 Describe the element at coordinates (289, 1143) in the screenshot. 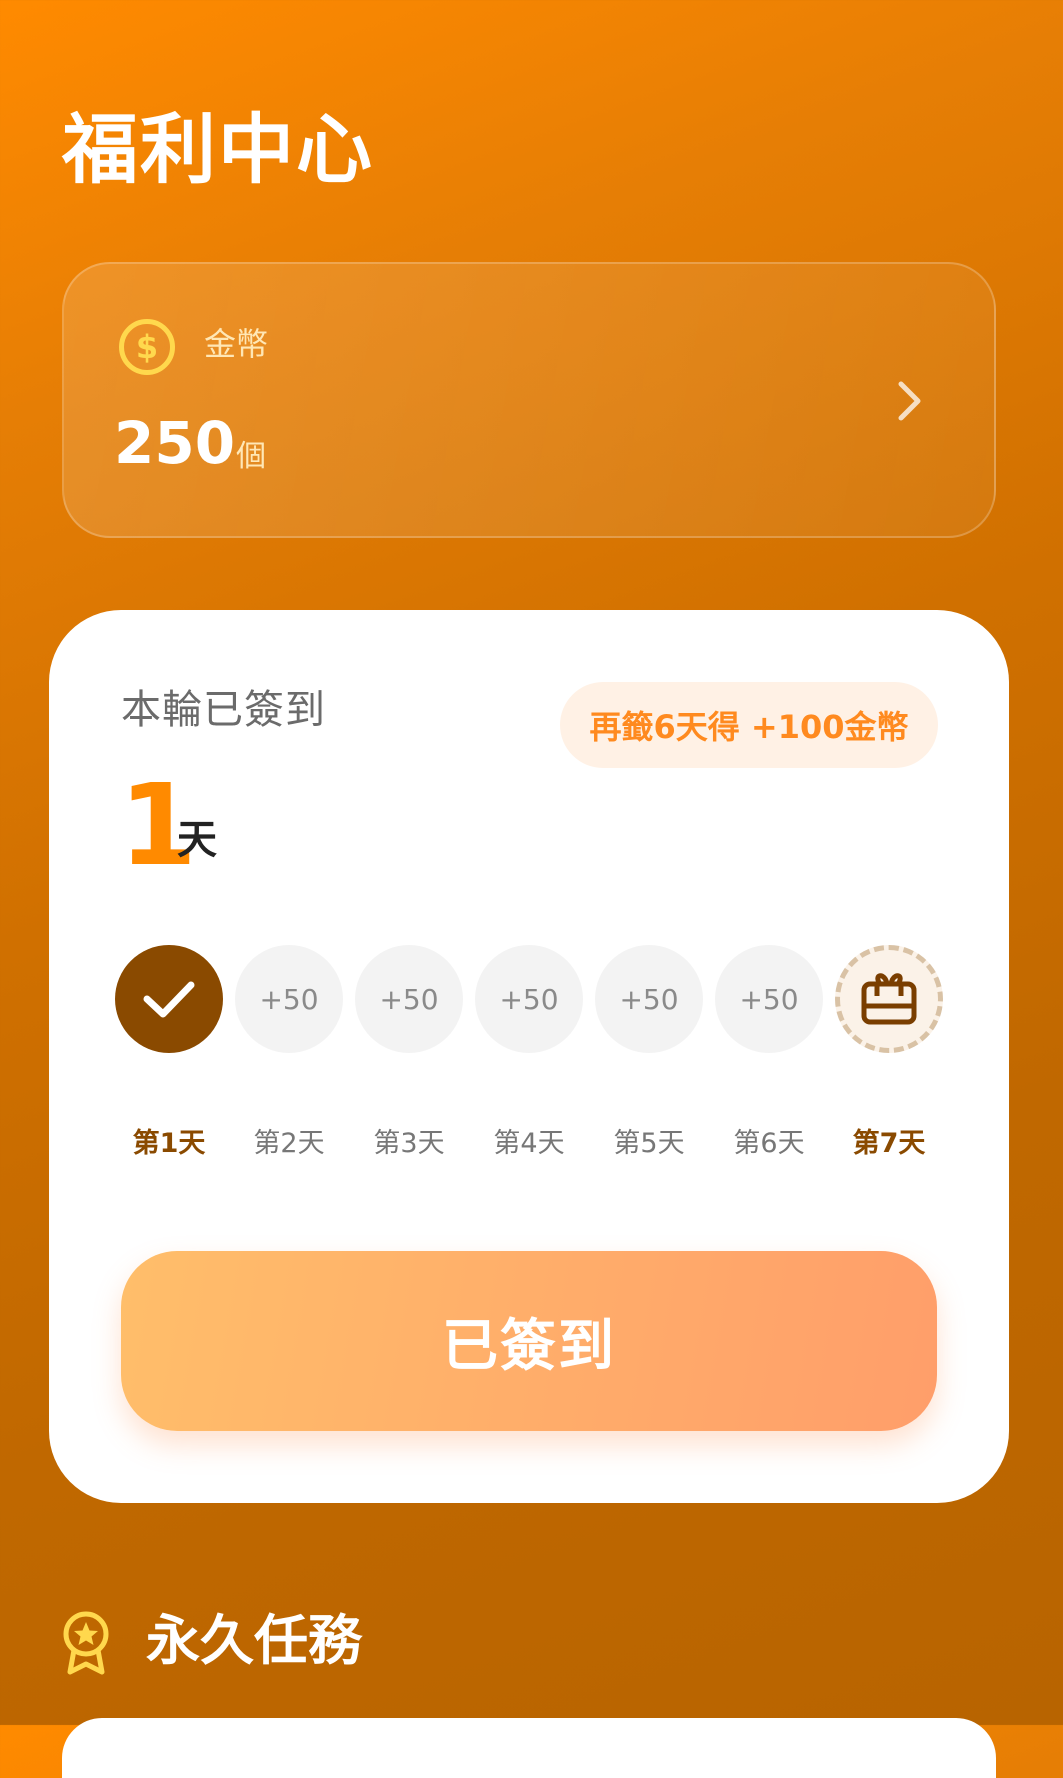

I see `day-2-label: 第2天` at that location.